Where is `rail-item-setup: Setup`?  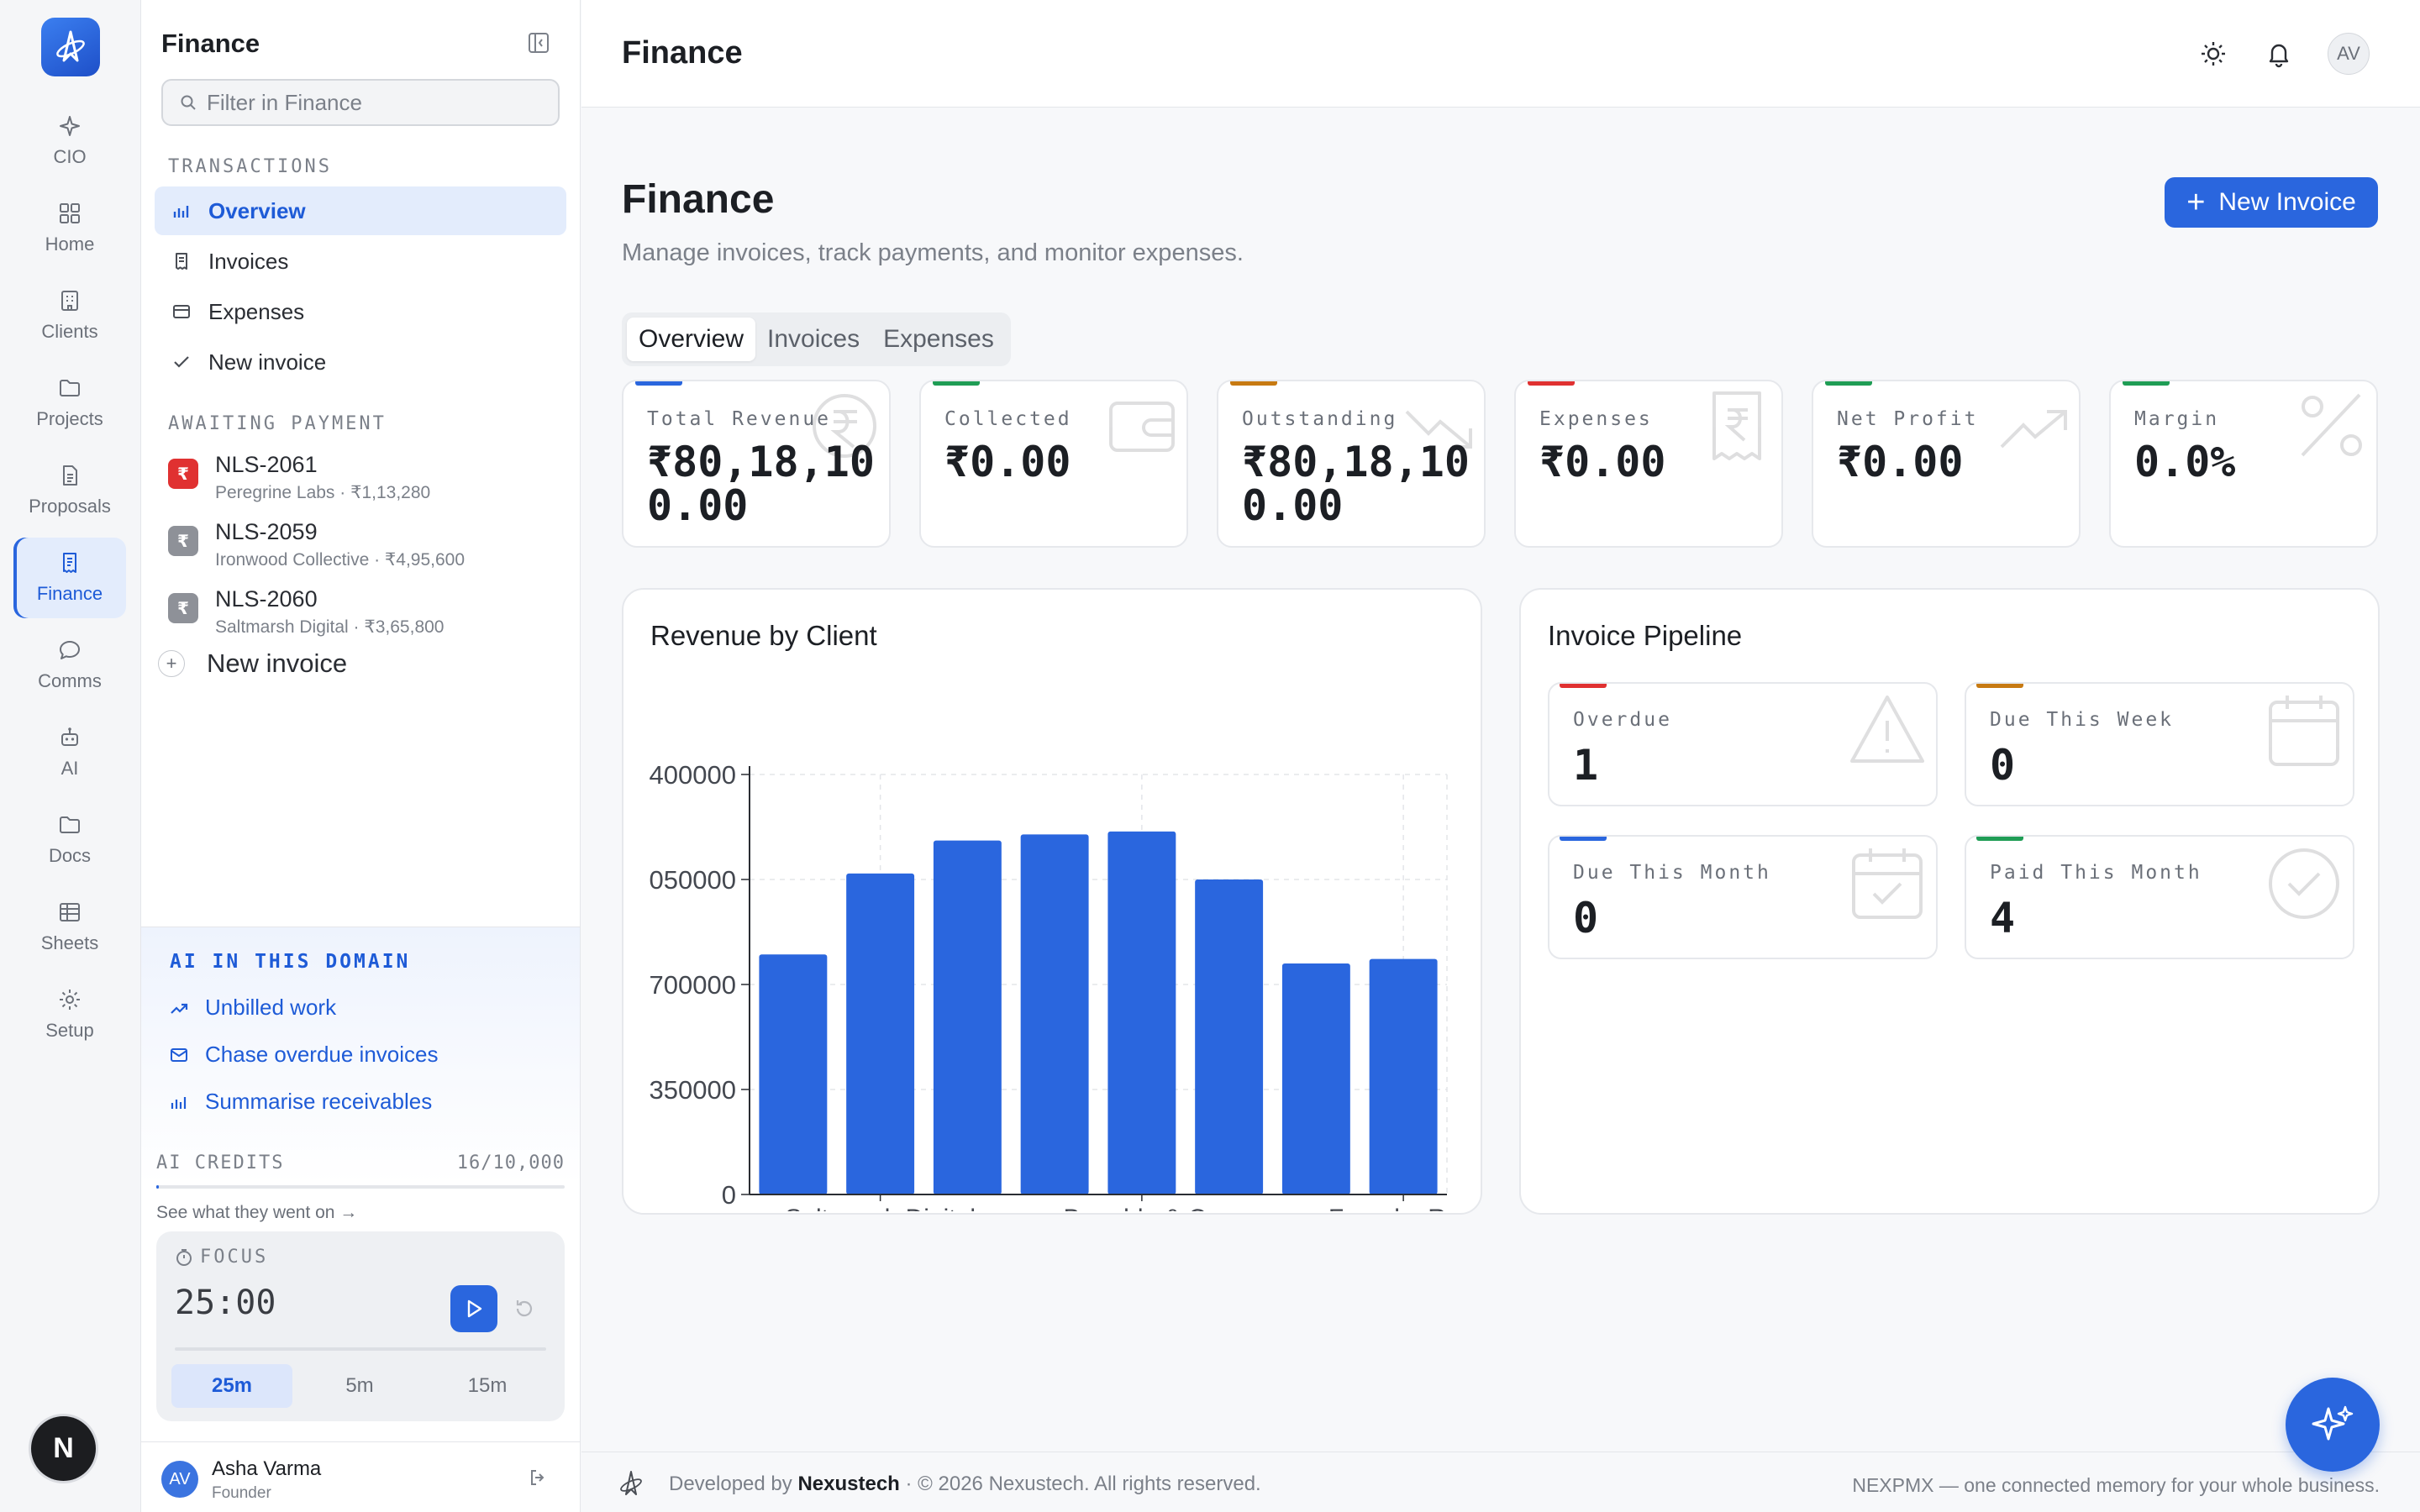 rail-item-setup: Setup is located at coordinates (69, 1014).